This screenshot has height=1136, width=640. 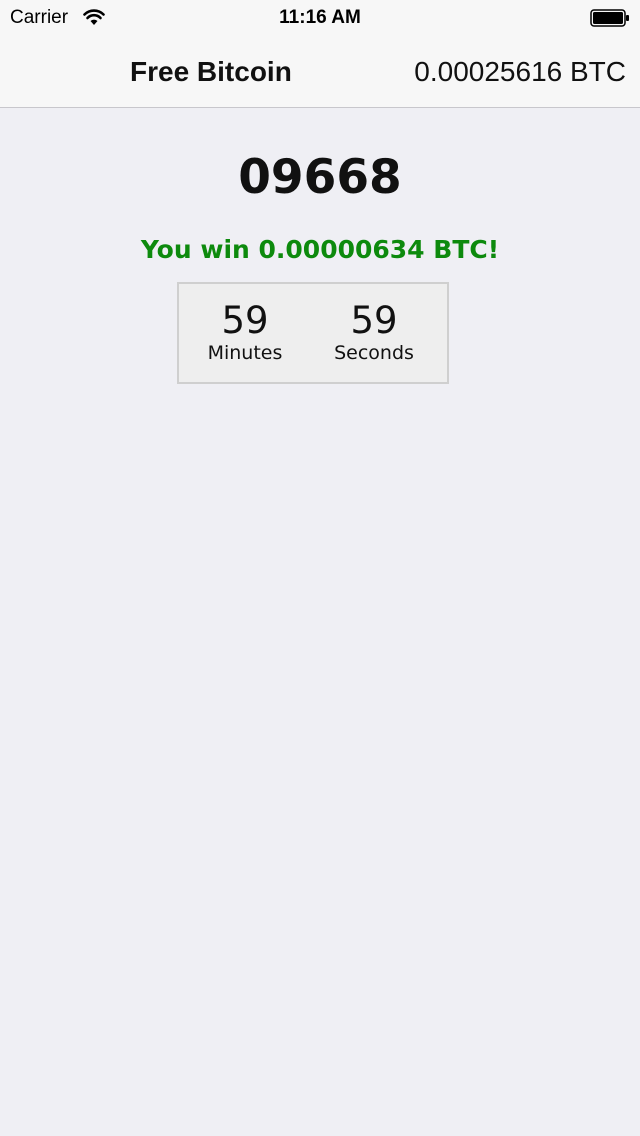 I want to click on balance-label: 0.00025616 BTC, so click(x=520, y=71).